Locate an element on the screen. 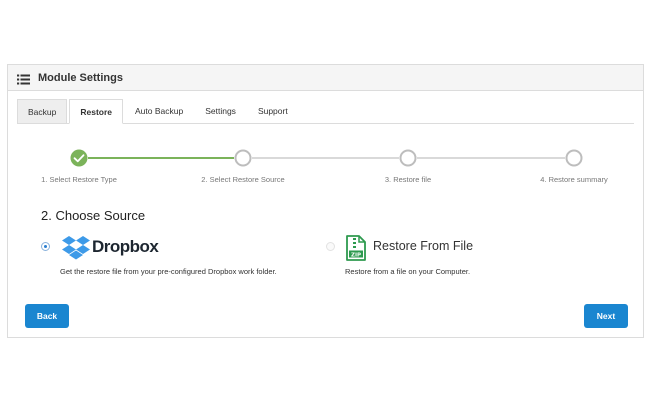  tab-auto-backup: Auto Backup is located at coordinates (159, 111).